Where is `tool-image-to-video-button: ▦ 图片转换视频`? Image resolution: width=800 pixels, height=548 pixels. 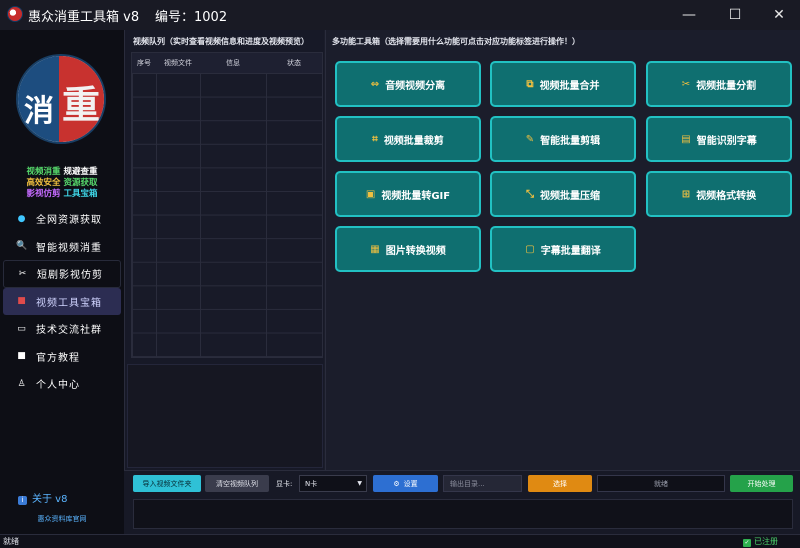
tool-image-to-video-button: ▦ 图片转换视频 is located at coordinates (408, 249).